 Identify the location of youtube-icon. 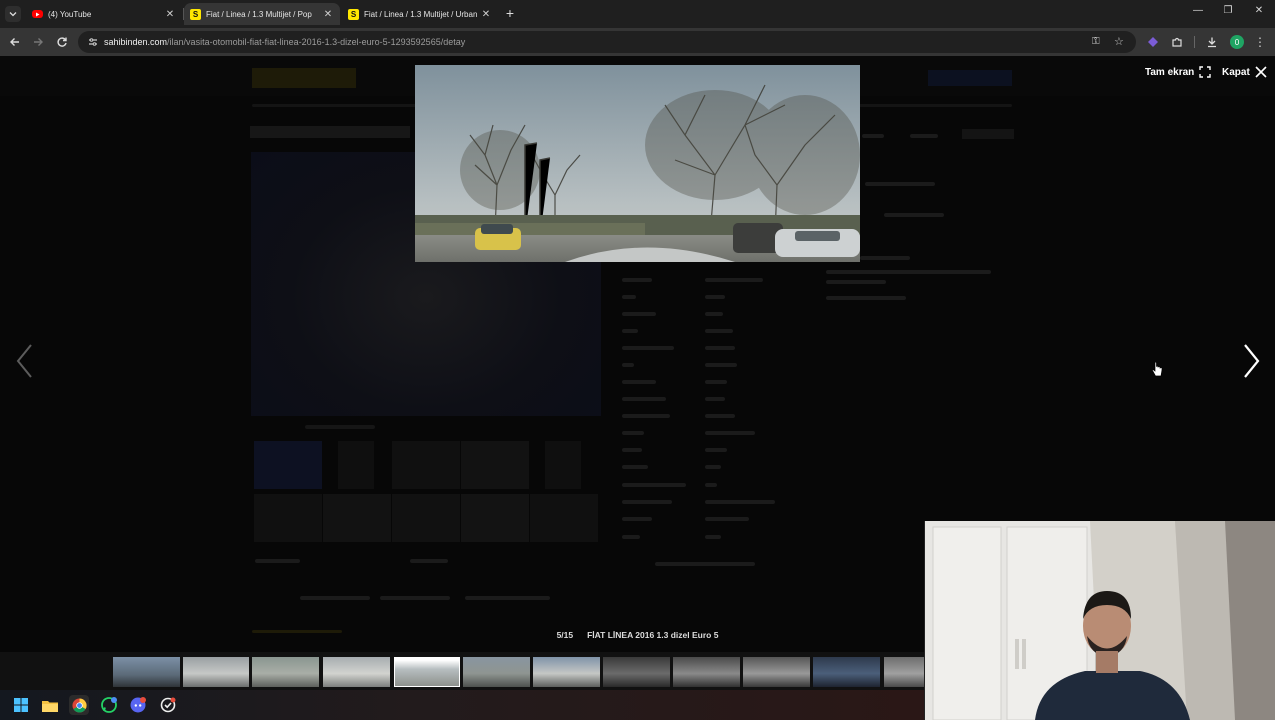
(37, 14).